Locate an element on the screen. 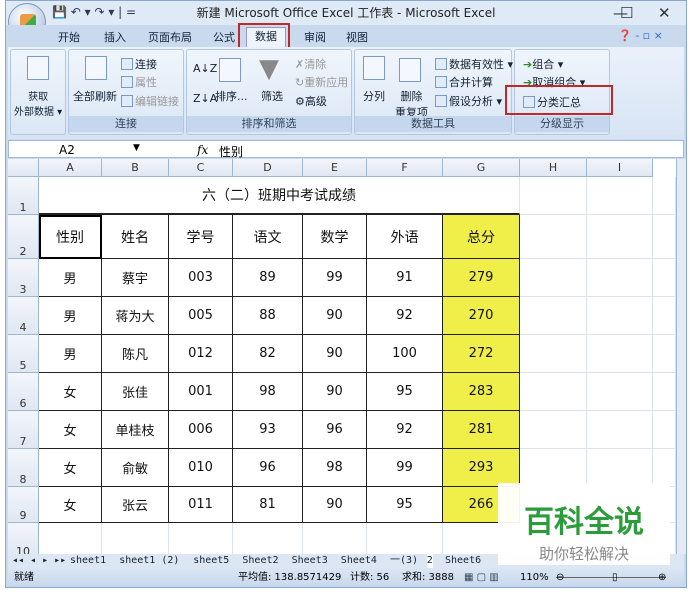 The width and height of the screenshot is (692, 592). header-cell: 数学 is located at coordinates (335, 237).